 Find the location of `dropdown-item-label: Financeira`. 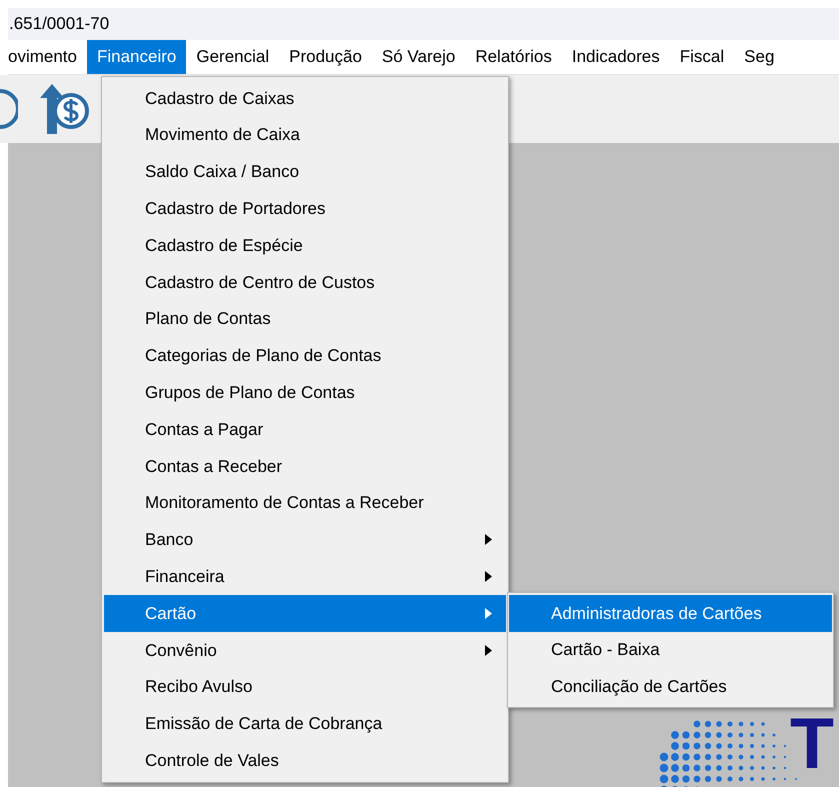

dropdown-item-label: Financeira is located at coordinates (184, 577).